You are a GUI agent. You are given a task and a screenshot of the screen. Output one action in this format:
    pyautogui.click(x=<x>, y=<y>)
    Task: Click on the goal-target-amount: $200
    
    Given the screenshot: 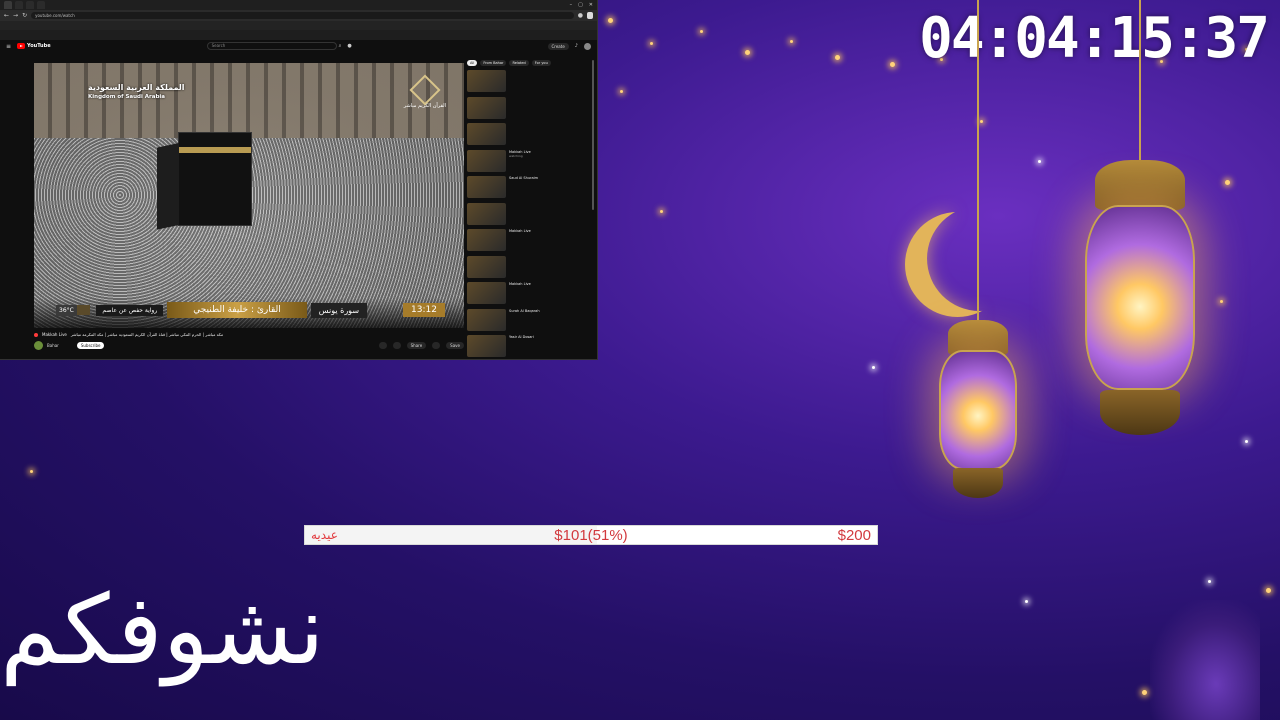 What is the action you would take?
    pyautogui.click(x=854, y=535)
    